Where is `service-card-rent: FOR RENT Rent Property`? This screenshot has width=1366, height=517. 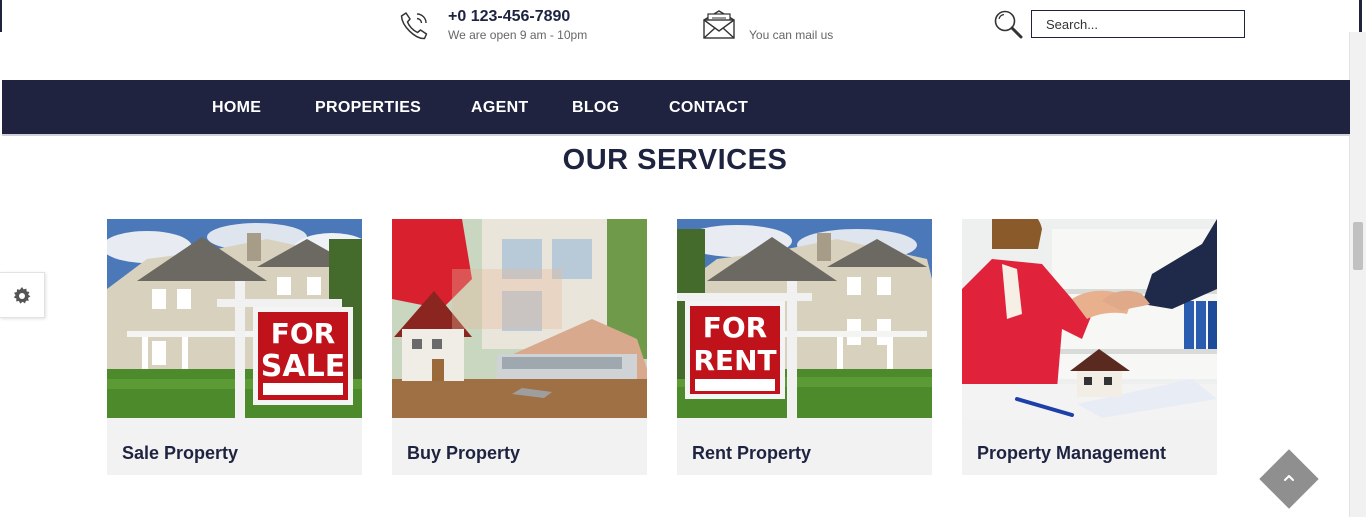 service-card-rent: FOR RENT Rent Property is located at coordinates (804, 347).